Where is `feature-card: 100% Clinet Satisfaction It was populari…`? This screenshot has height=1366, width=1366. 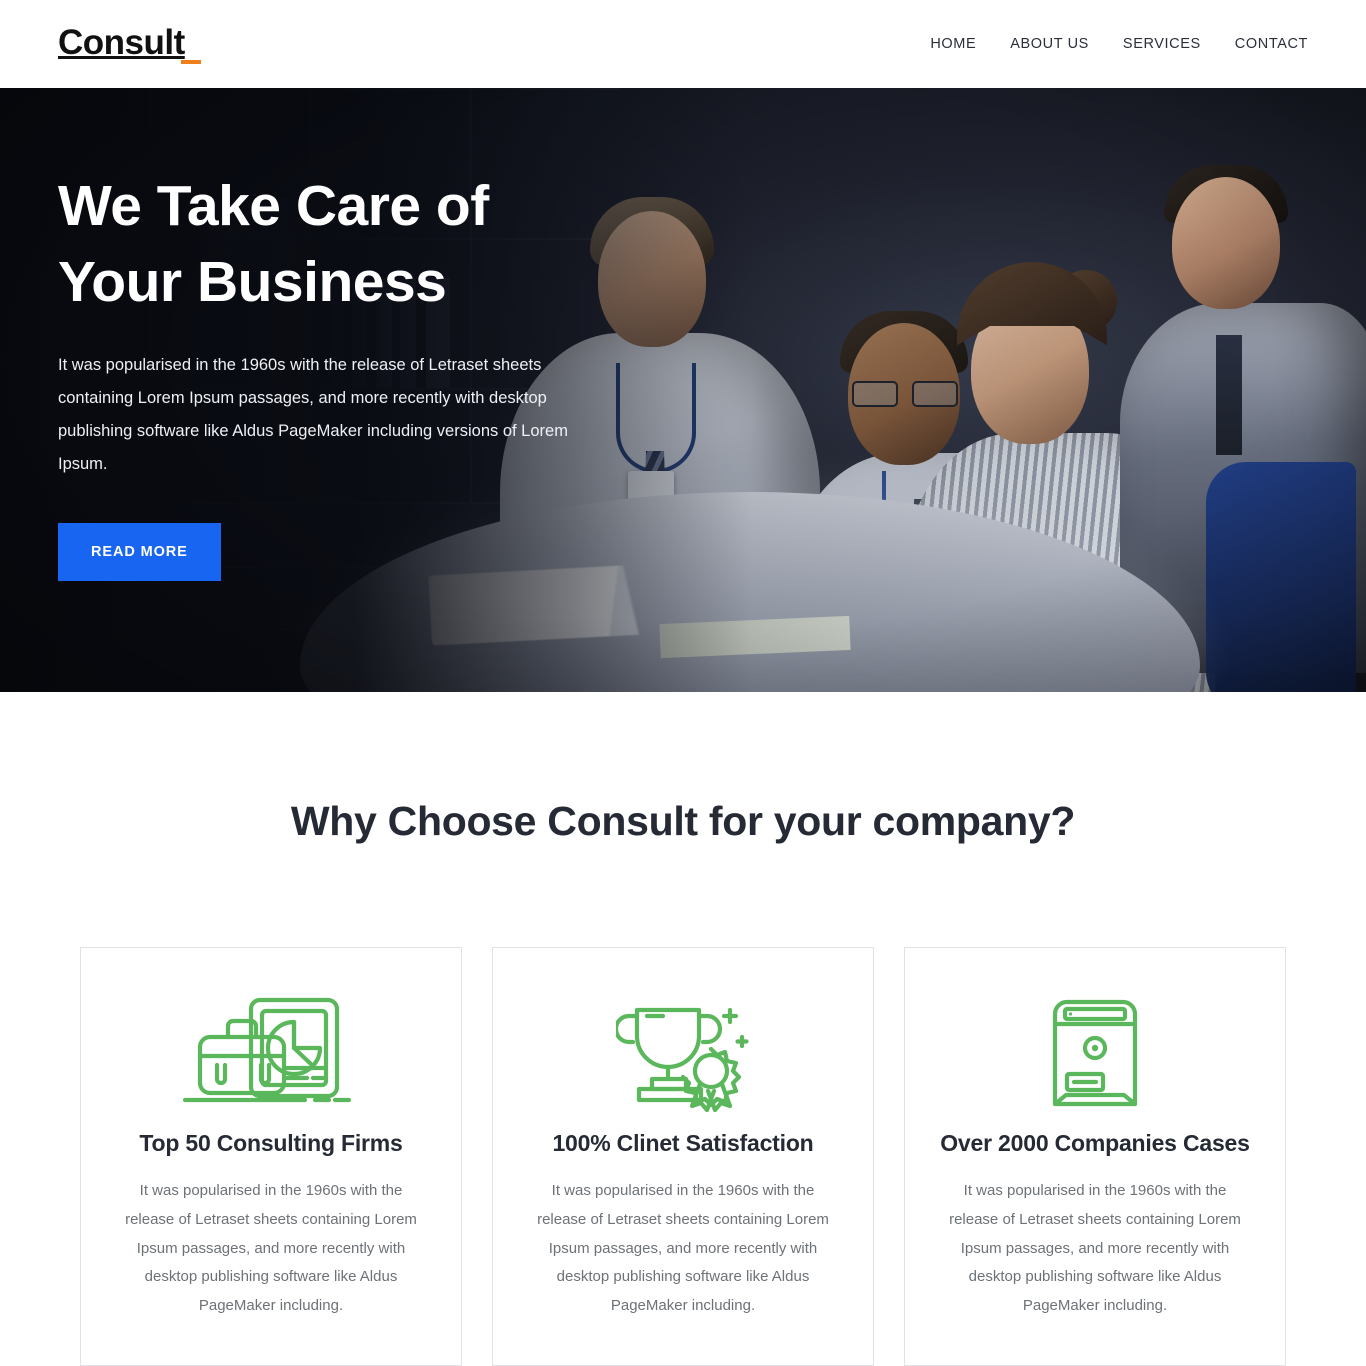 feature-card: 100% Clinet Satisfaction It was populari… is located at coordinates (683, 1156).